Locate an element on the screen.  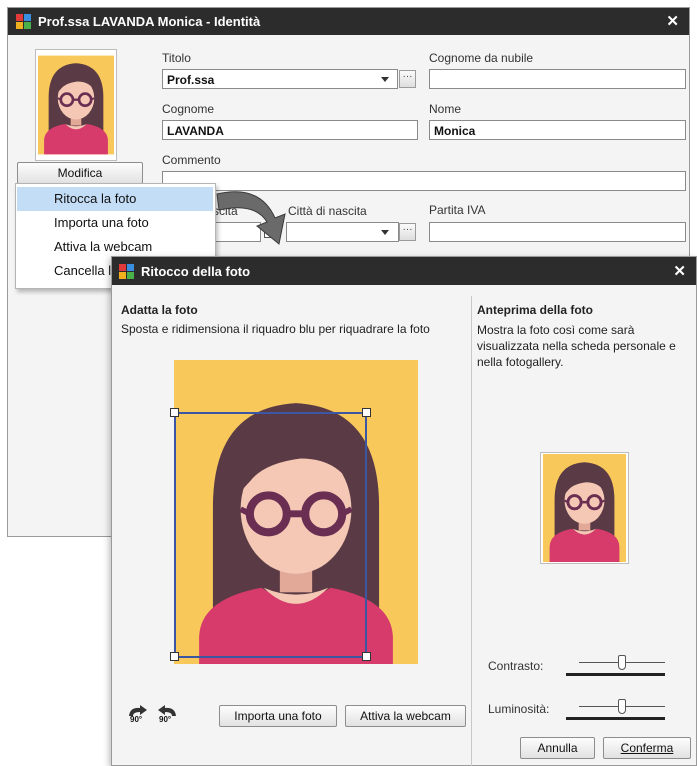
partita-iva-field is located at coordinates (557, 232).